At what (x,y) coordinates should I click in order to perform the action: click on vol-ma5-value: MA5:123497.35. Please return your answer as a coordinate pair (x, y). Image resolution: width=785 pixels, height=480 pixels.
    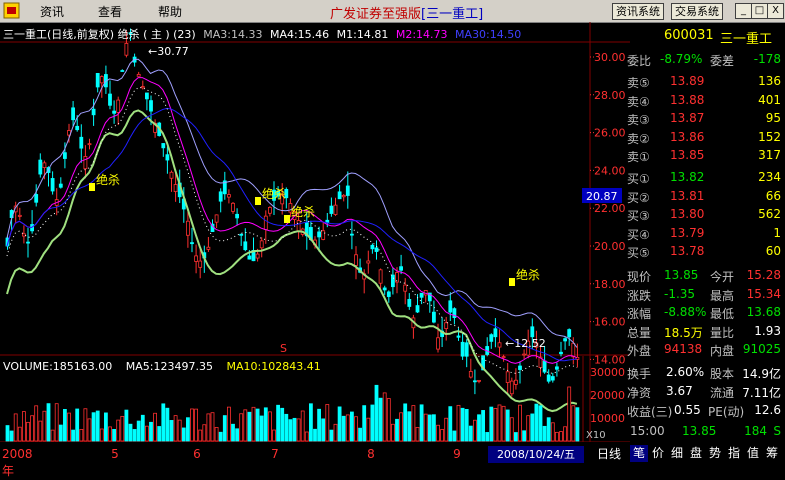
    Looking at the image, I should click on (169, 366).